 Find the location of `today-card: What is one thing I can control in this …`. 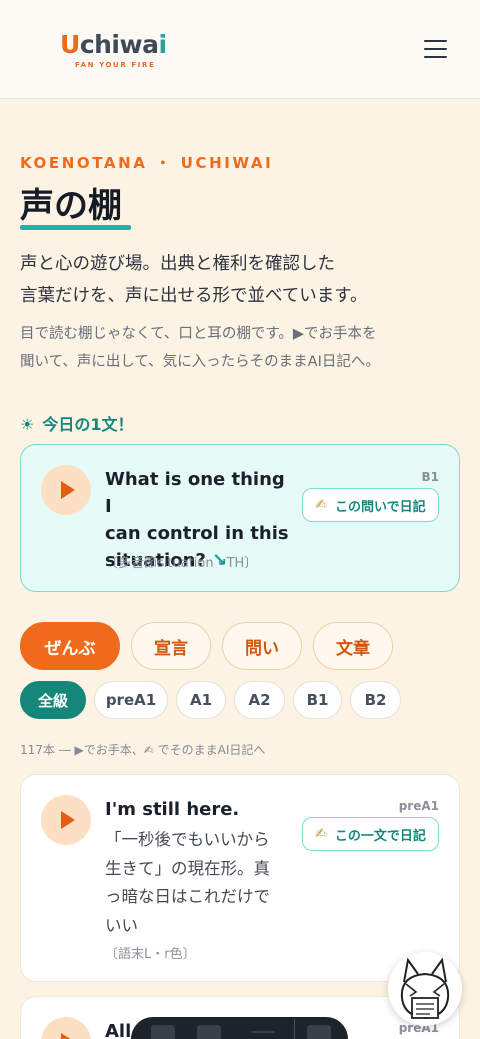

today-card: What is one thing I can control in this … is located at coordinates (240, 518).